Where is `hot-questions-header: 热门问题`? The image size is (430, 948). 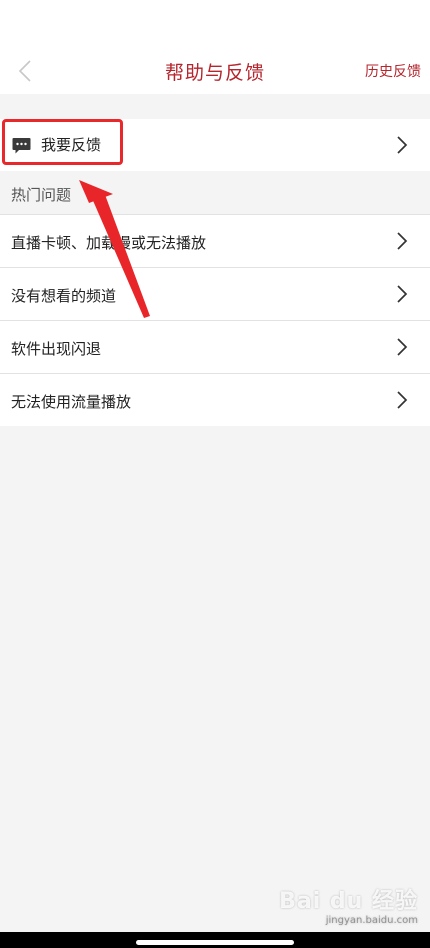 hot-questions-header: 热门问题 is located at coordinates (41, 195).